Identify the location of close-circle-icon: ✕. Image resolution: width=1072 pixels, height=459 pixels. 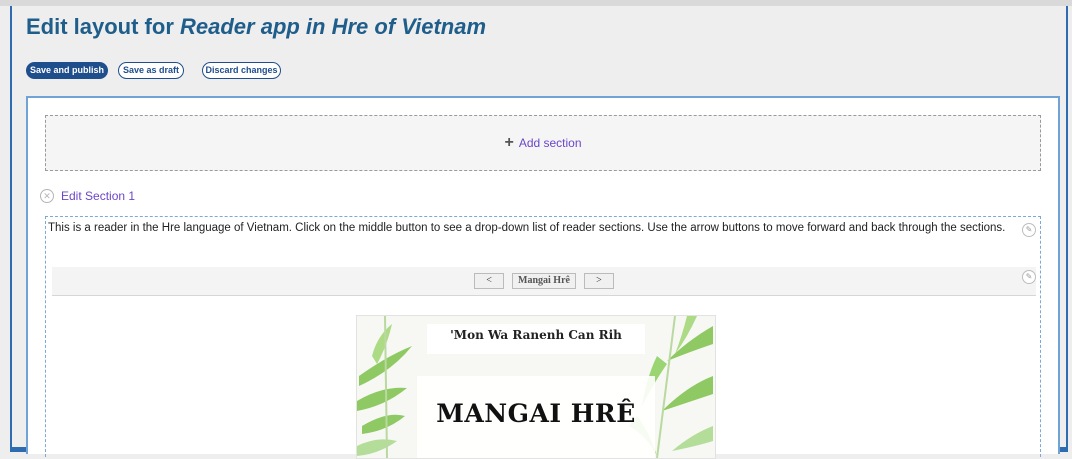
(47, 196).